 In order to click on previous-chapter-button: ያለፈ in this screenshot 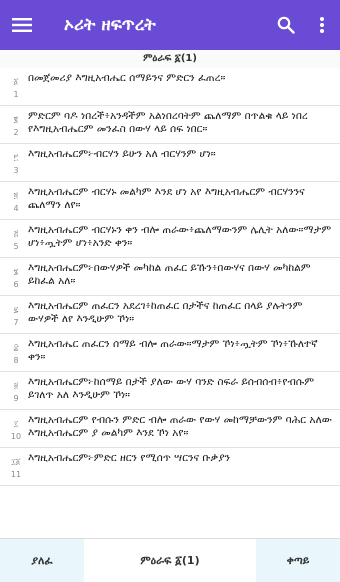, I will do `click(42, 560)`.